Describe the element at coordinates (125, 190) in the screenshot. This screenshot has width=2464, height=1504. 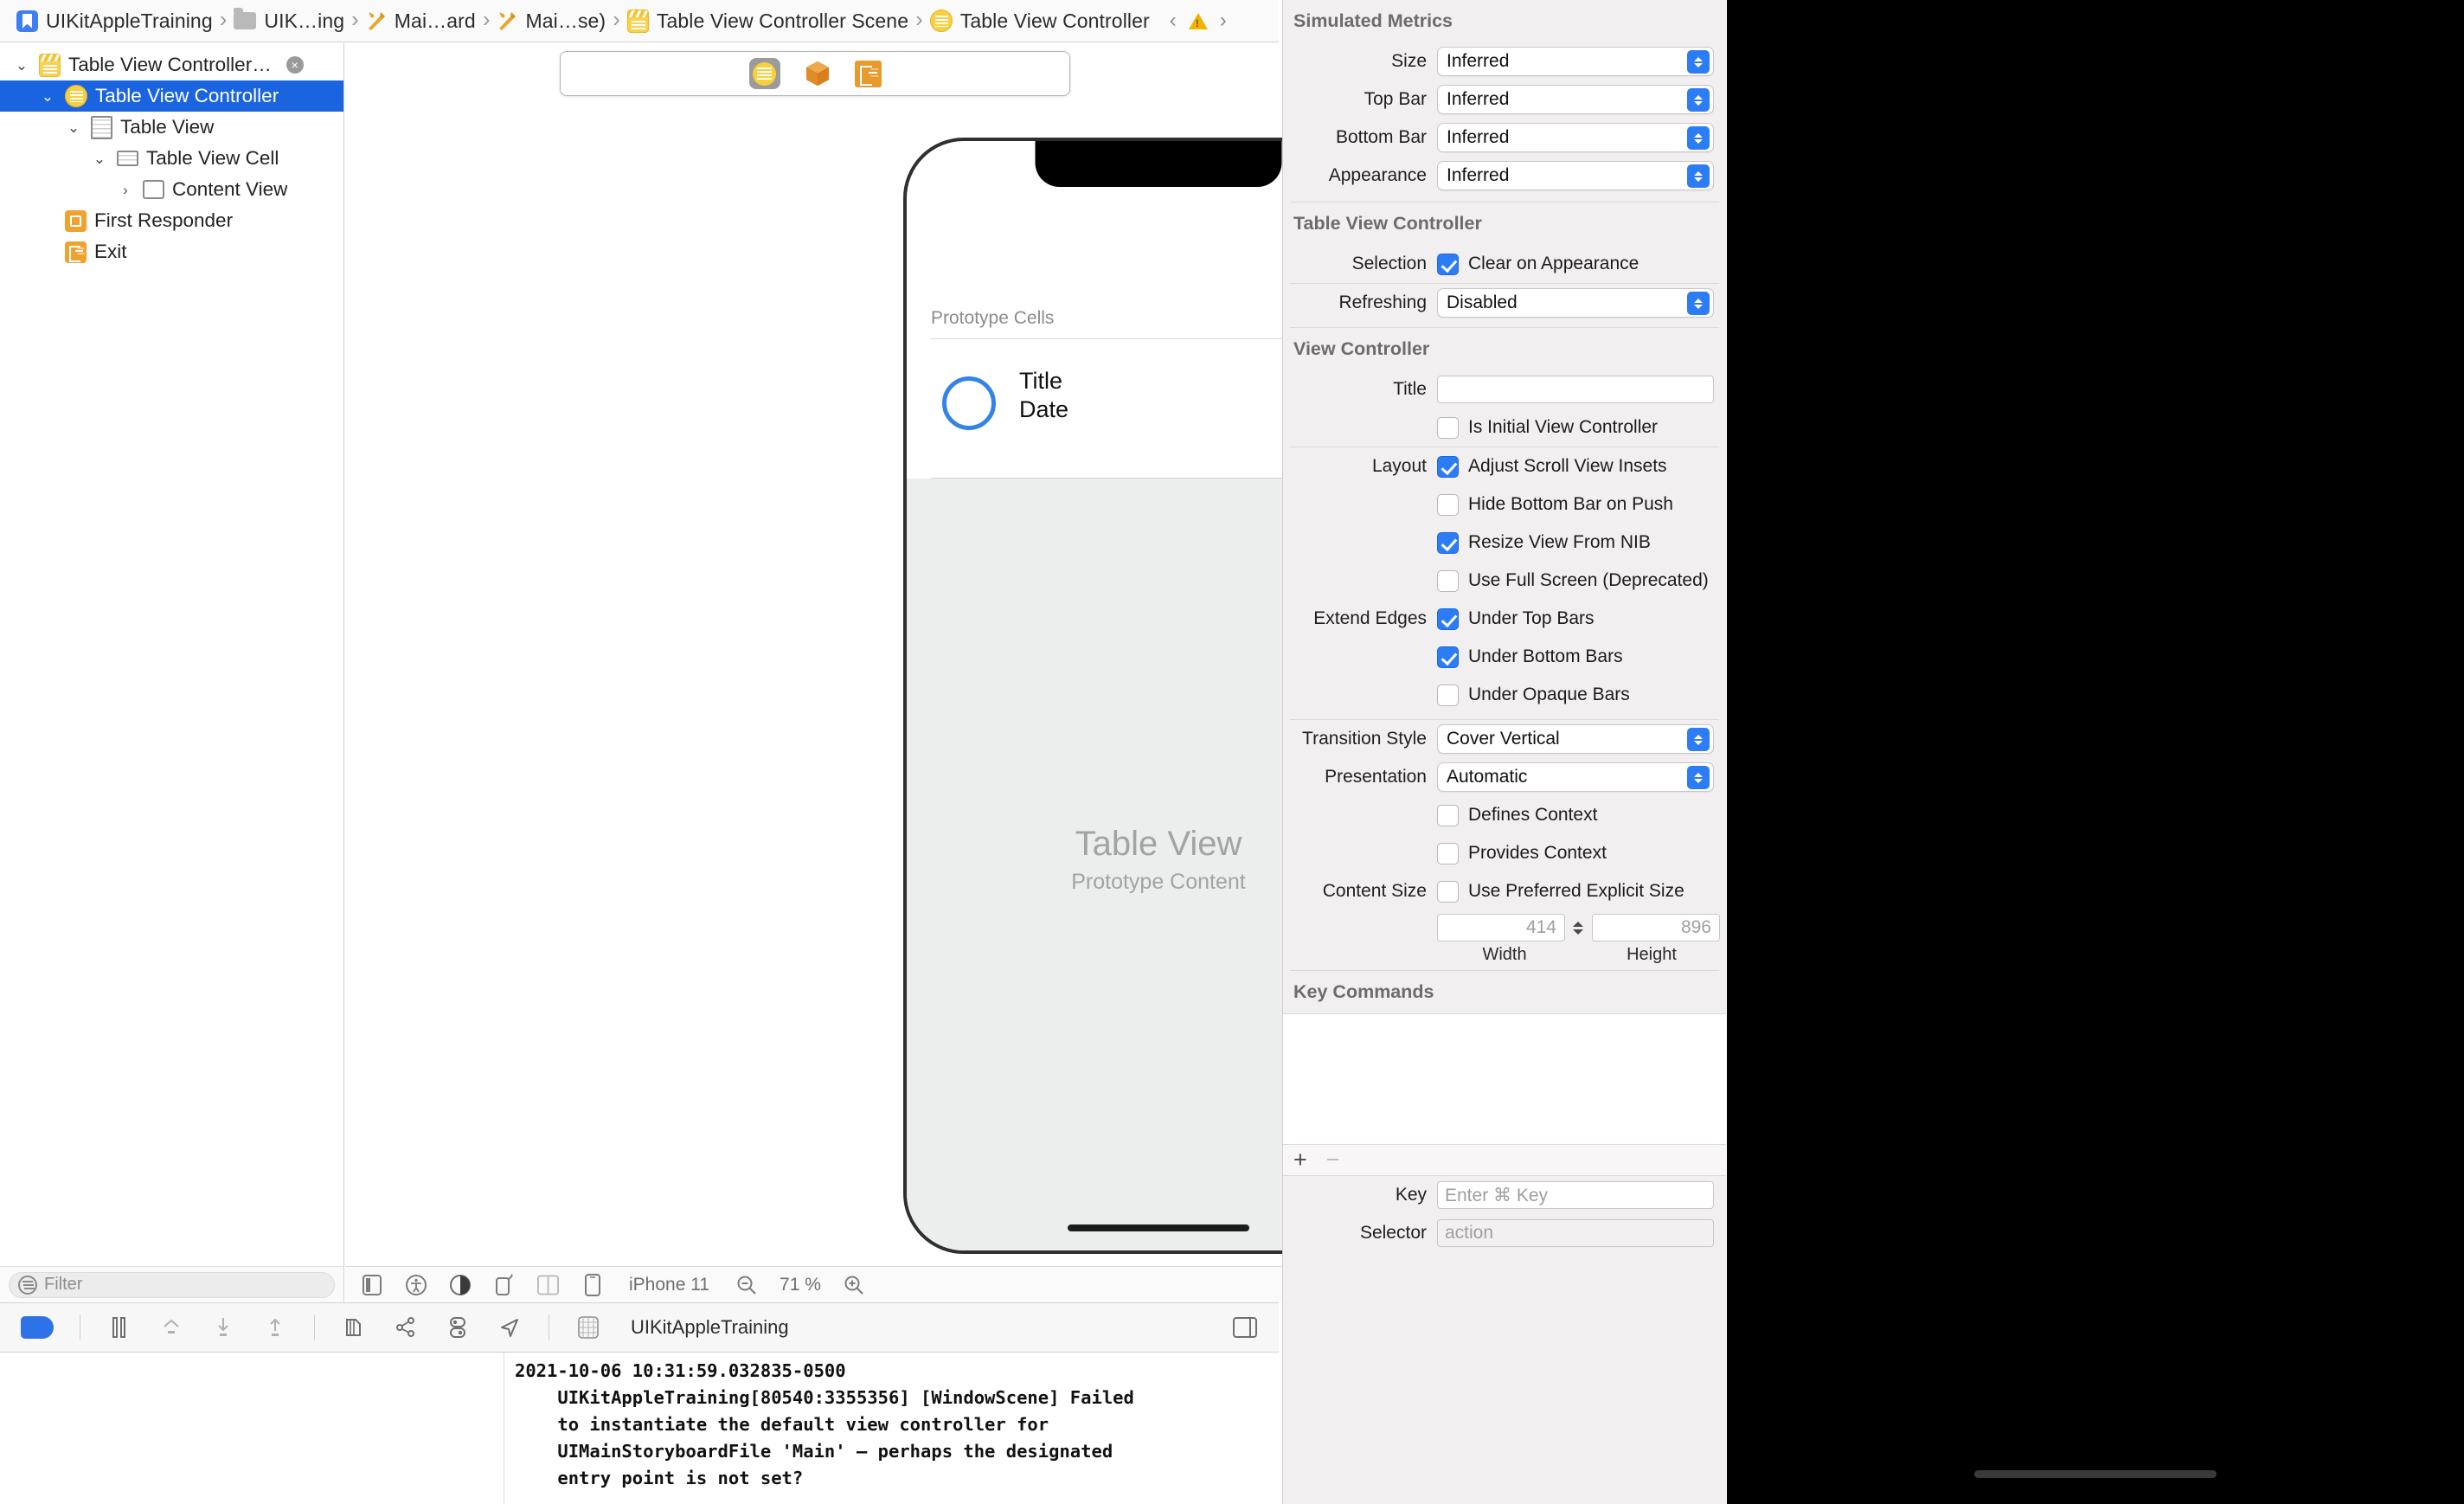
I see `disclosure-triangle-icon: ›` at that location.